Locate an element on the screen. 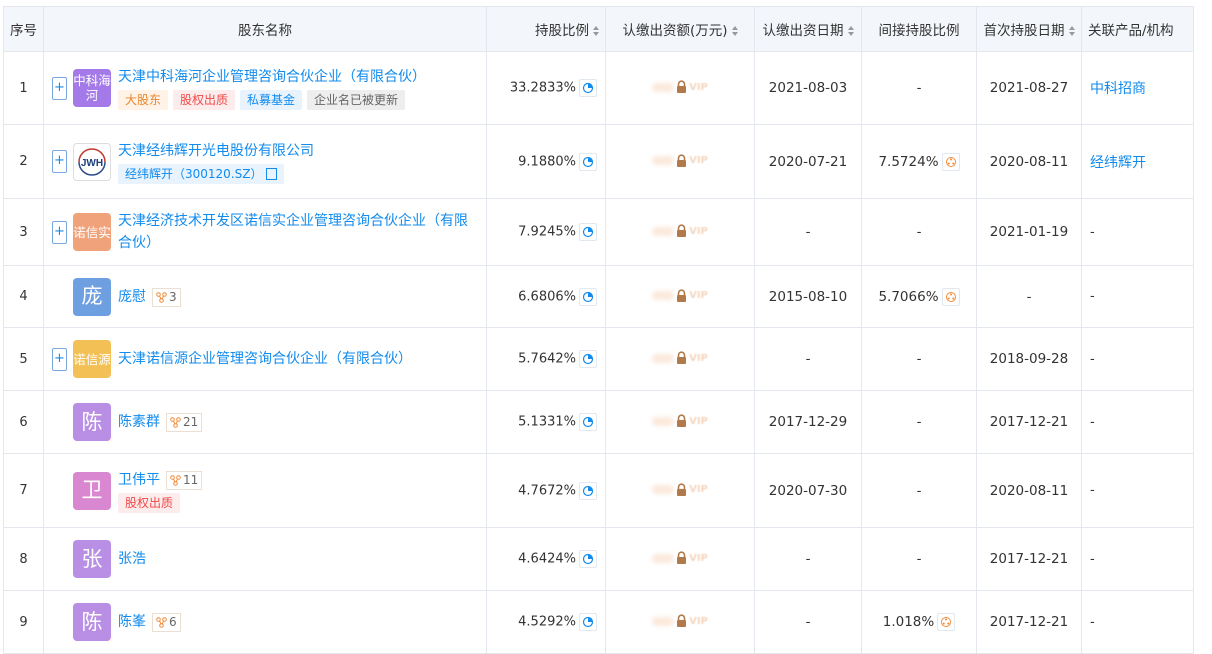 The height and width of the screenshot is (654, 1212). avatar-text: 诺信源 is located at coordinates (92, 359).